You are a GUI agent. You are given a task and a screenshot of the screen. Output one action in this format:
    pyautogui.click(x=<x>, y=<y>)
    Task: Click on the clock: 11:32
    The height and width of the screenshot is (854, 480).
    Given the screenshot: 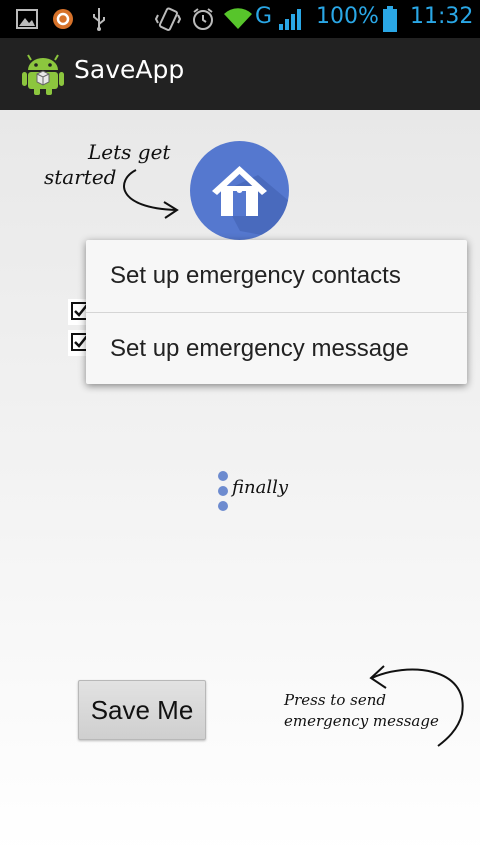 What is the action you would take?
    pyautogui.click(x=442, y=16)
    